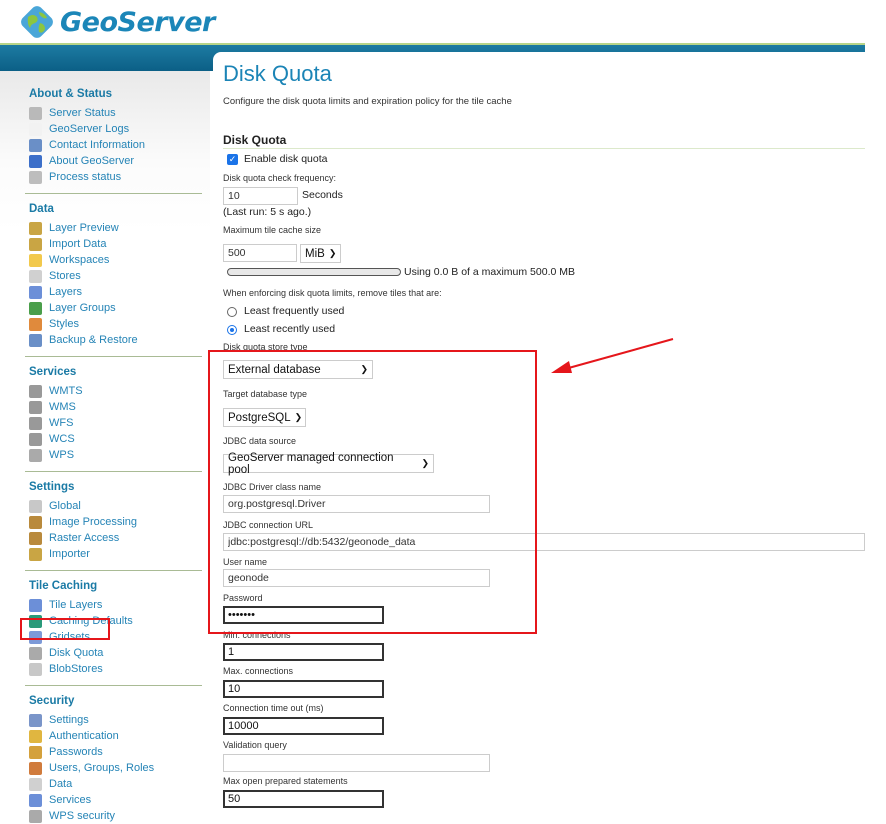 This screenshot has height=824, width=886. Describe the element at coordinates (115, 653) in the screenshot. I see `sidebar-item-disk-quota: Disk Quota` at that location.